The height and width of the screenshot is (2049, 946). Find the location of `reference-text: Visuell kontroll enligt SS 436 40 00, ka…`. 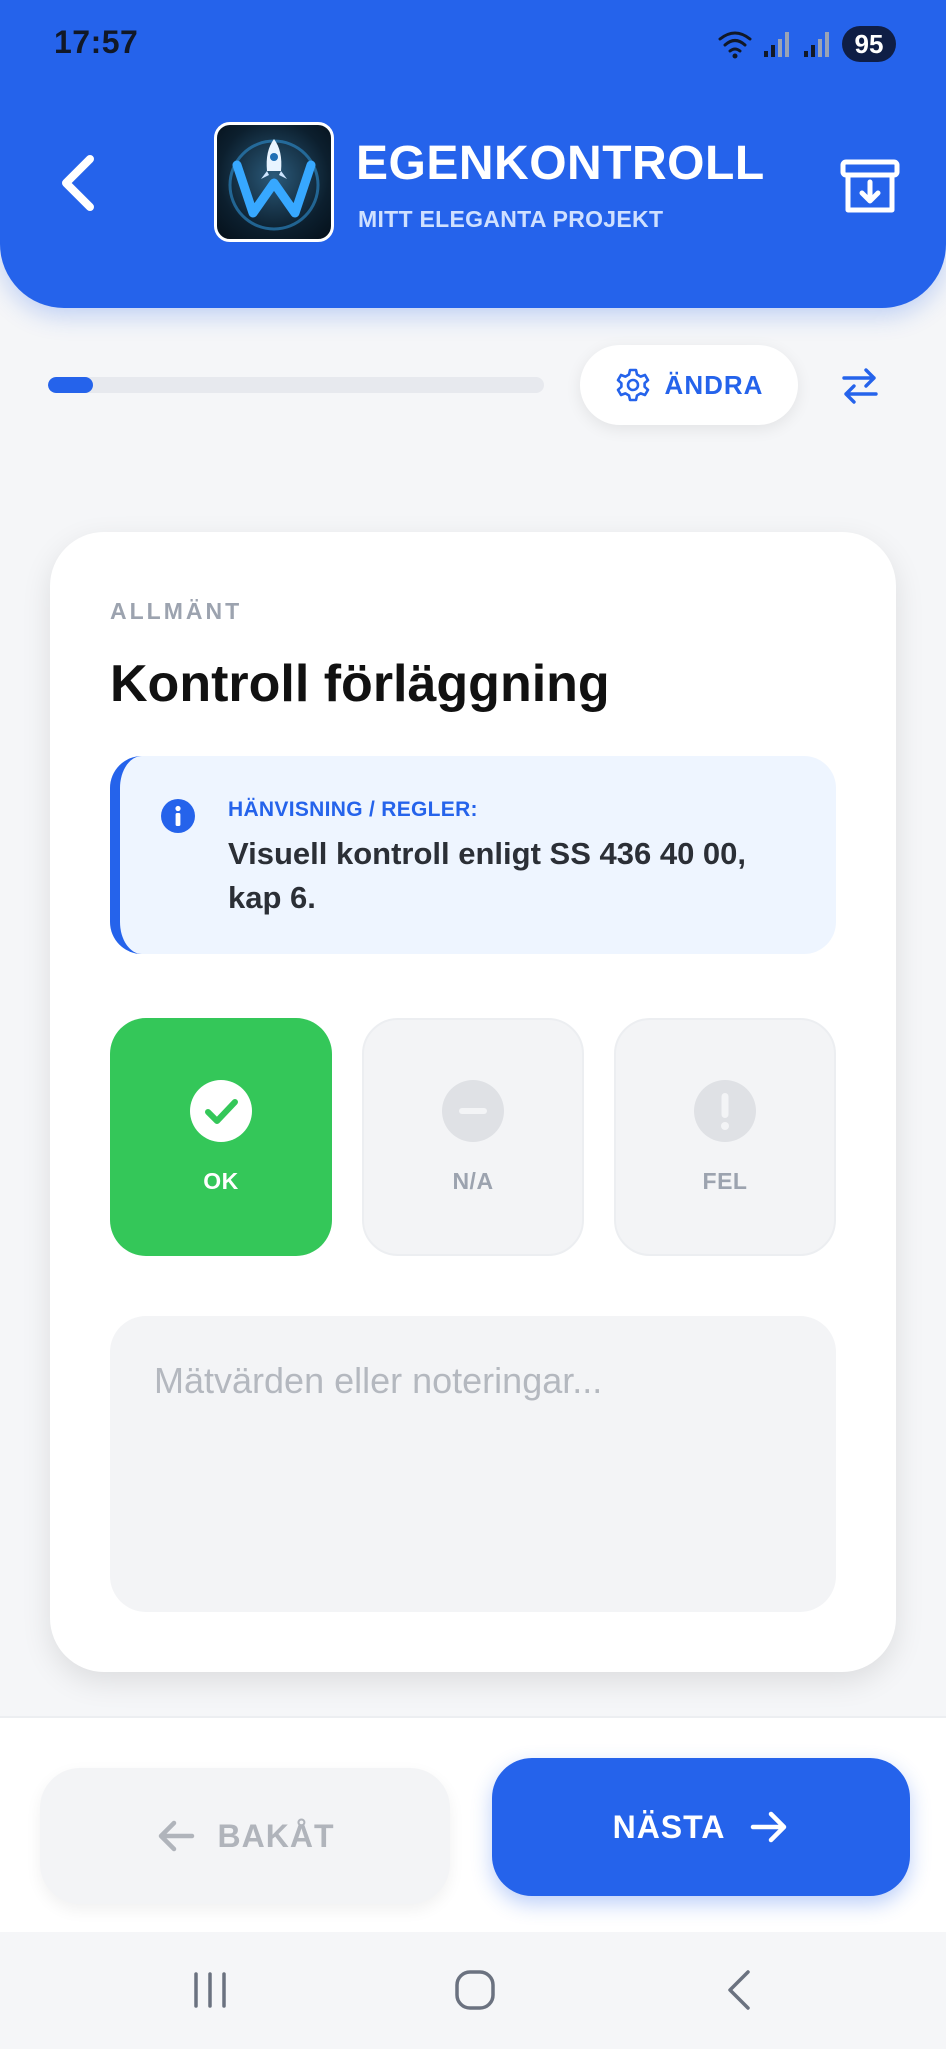

reference-text: Visuell kontroll enligt SS 436 40 00, ka… is located at coordinates (487, 875).